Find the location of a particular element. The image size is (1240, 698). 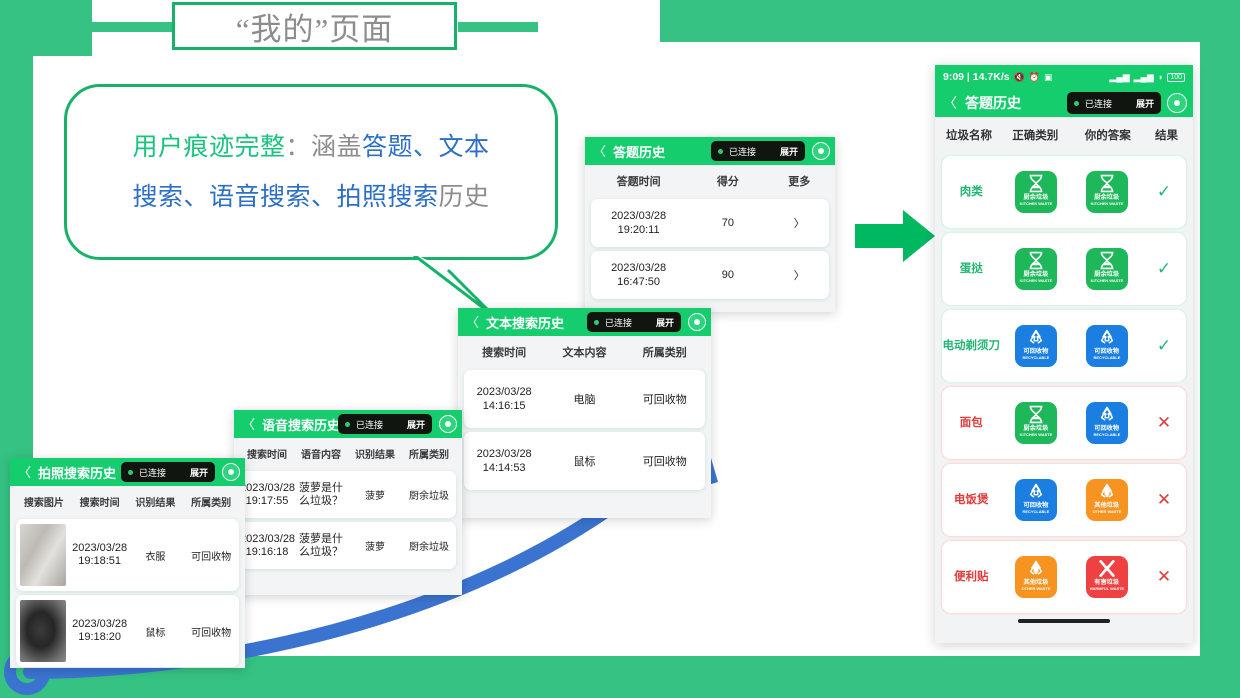

voice-column-headers: 搜索时间 语音内容 识别结果 所属类别 is located at coordinates (348, 452).